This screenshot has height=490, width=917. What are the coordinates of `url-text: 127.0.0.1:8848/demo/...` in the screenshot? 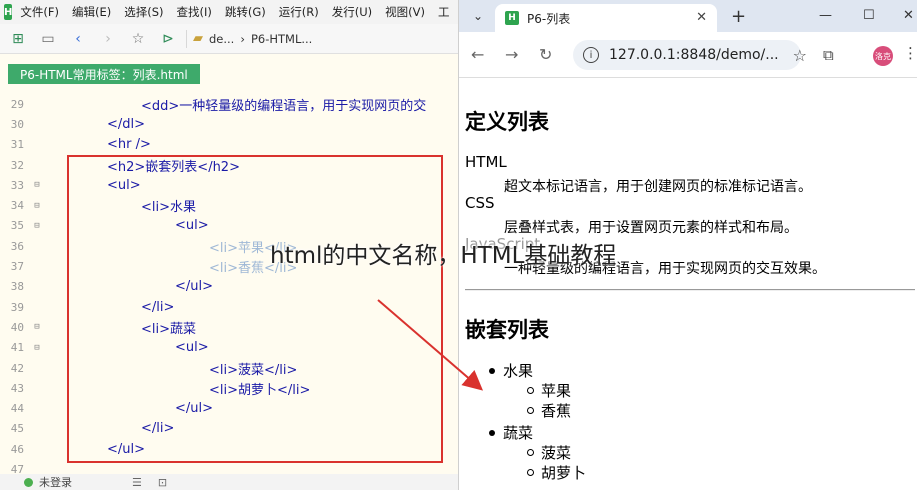 It's located at (694, 55).